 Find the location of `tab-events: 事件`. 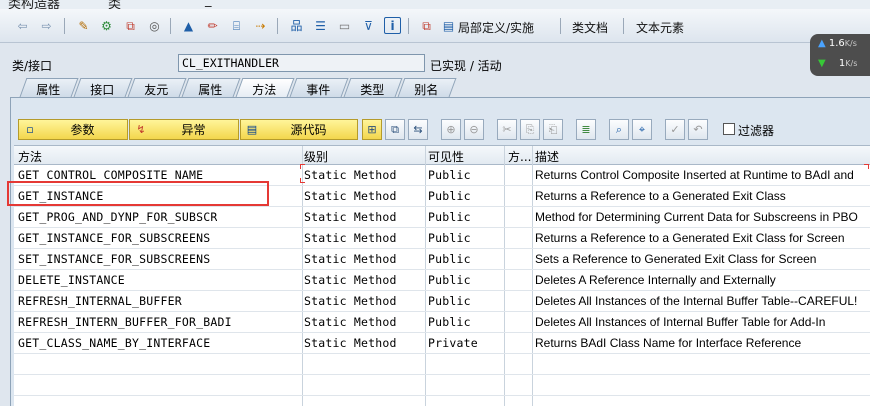

tab-events: 事件 is located at coordinates (319, 87).